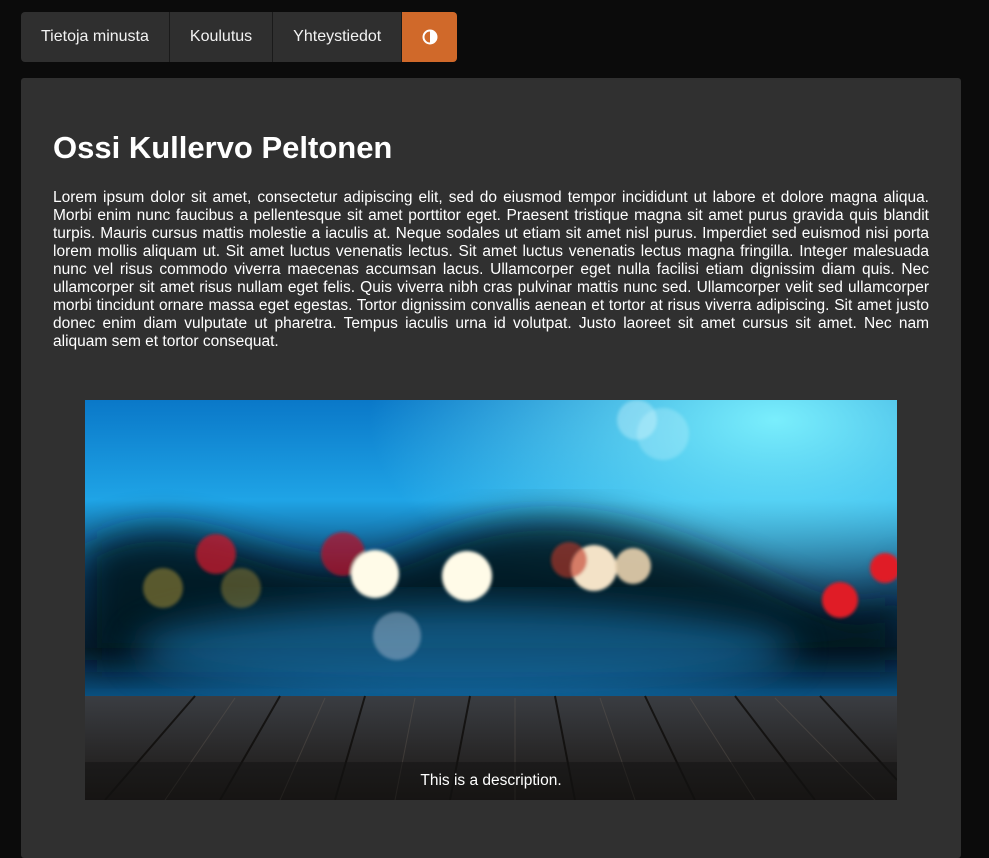  I want to click on top-navigation: Tietoja minusta Koulutus Yhteystiedot, so click(239, 37).